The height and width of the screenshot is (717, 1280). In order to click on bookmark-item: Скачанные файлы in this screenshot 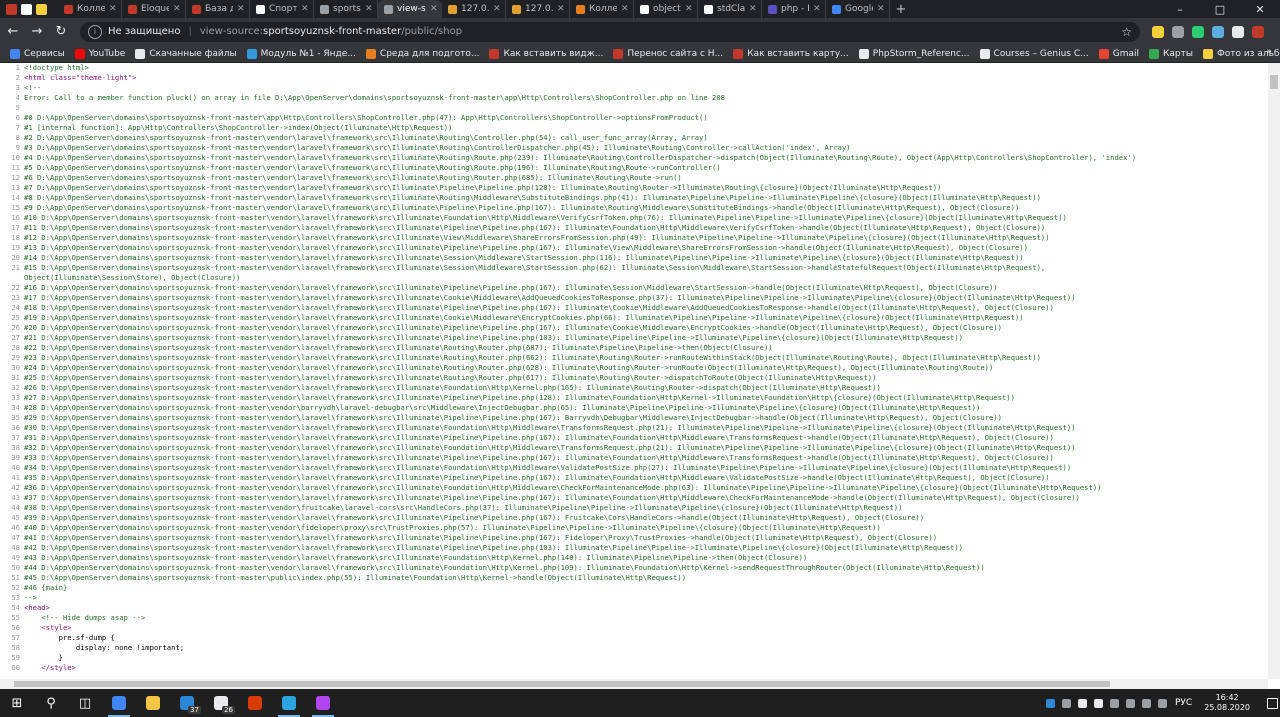, I will do `click(186, 53)`.